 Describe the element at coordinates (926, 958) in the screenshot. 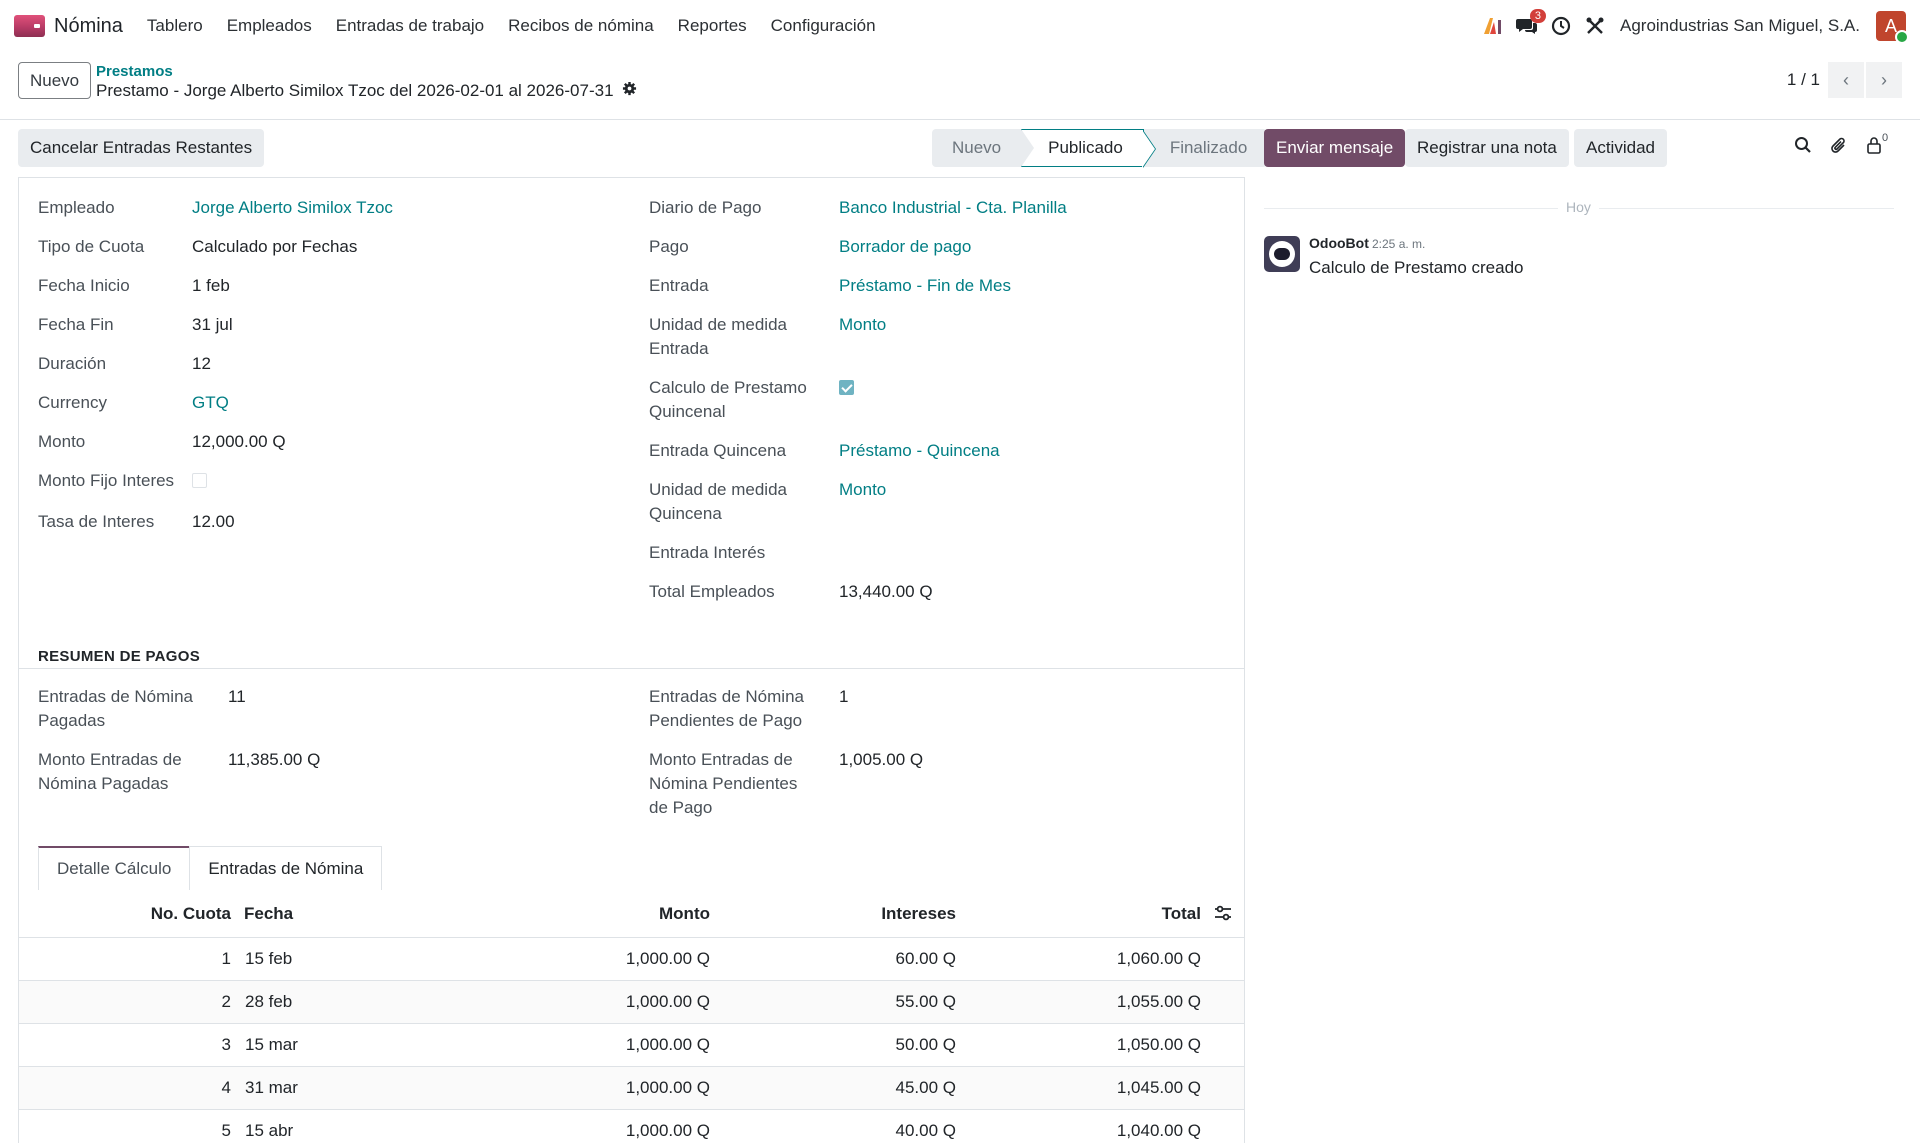

I see `cell-intereses: 60.00 Q` at that location.